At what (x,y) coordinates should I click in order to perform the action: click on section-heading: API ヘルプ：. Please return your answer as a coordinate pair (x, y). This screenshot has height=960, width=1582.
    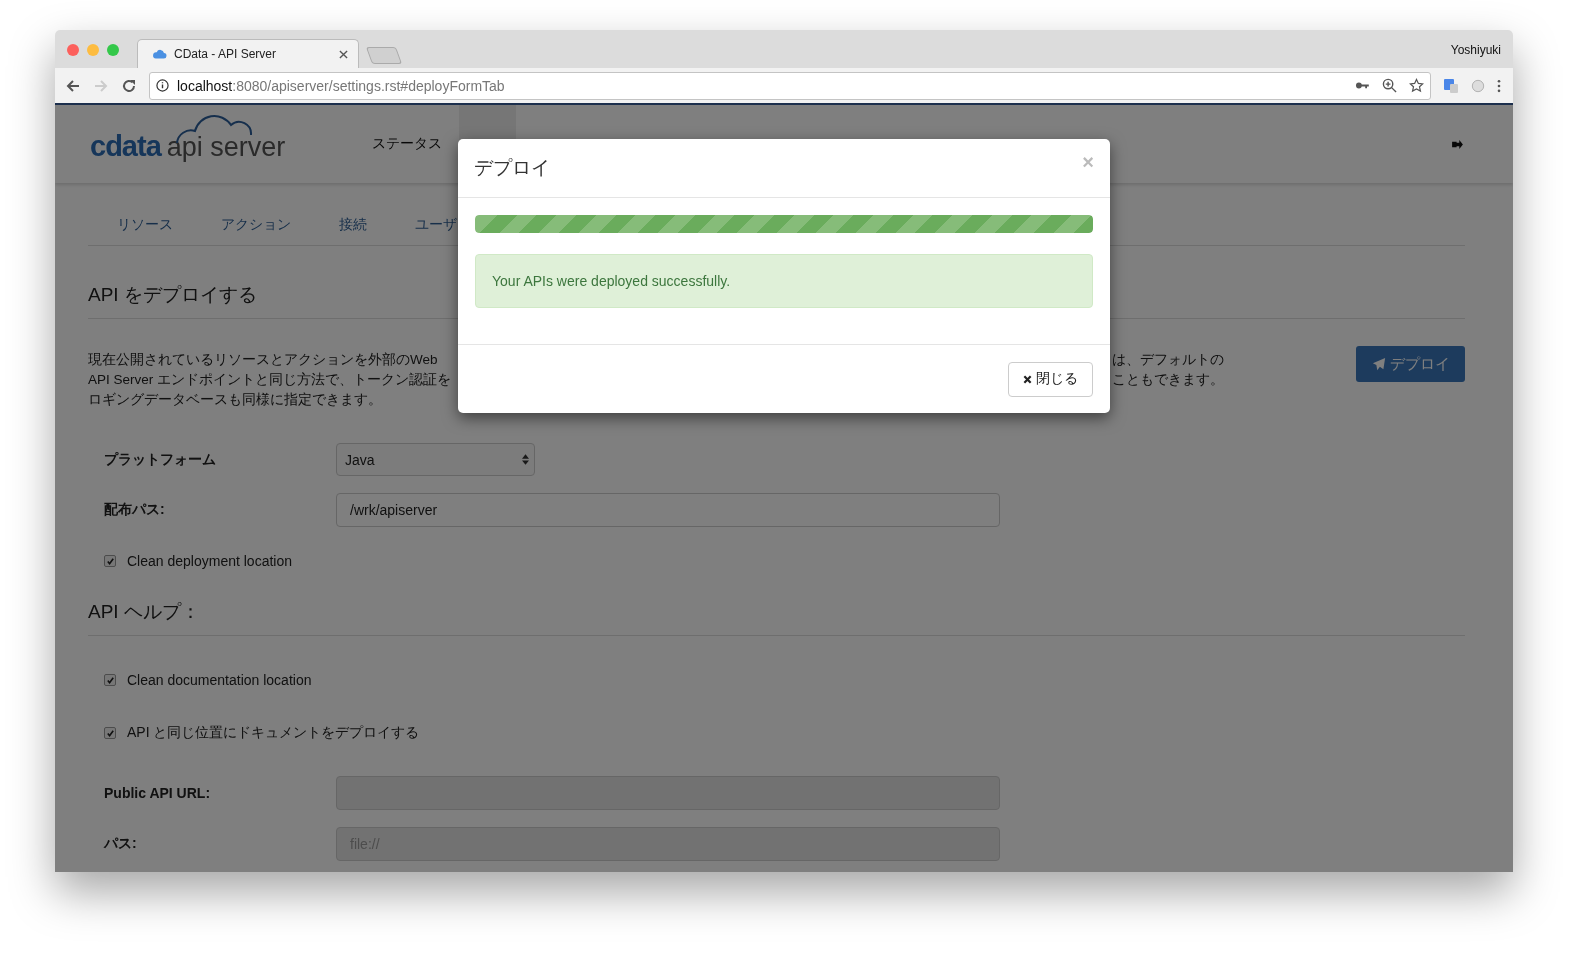
    Looking at the image, I should click on (776, 617).